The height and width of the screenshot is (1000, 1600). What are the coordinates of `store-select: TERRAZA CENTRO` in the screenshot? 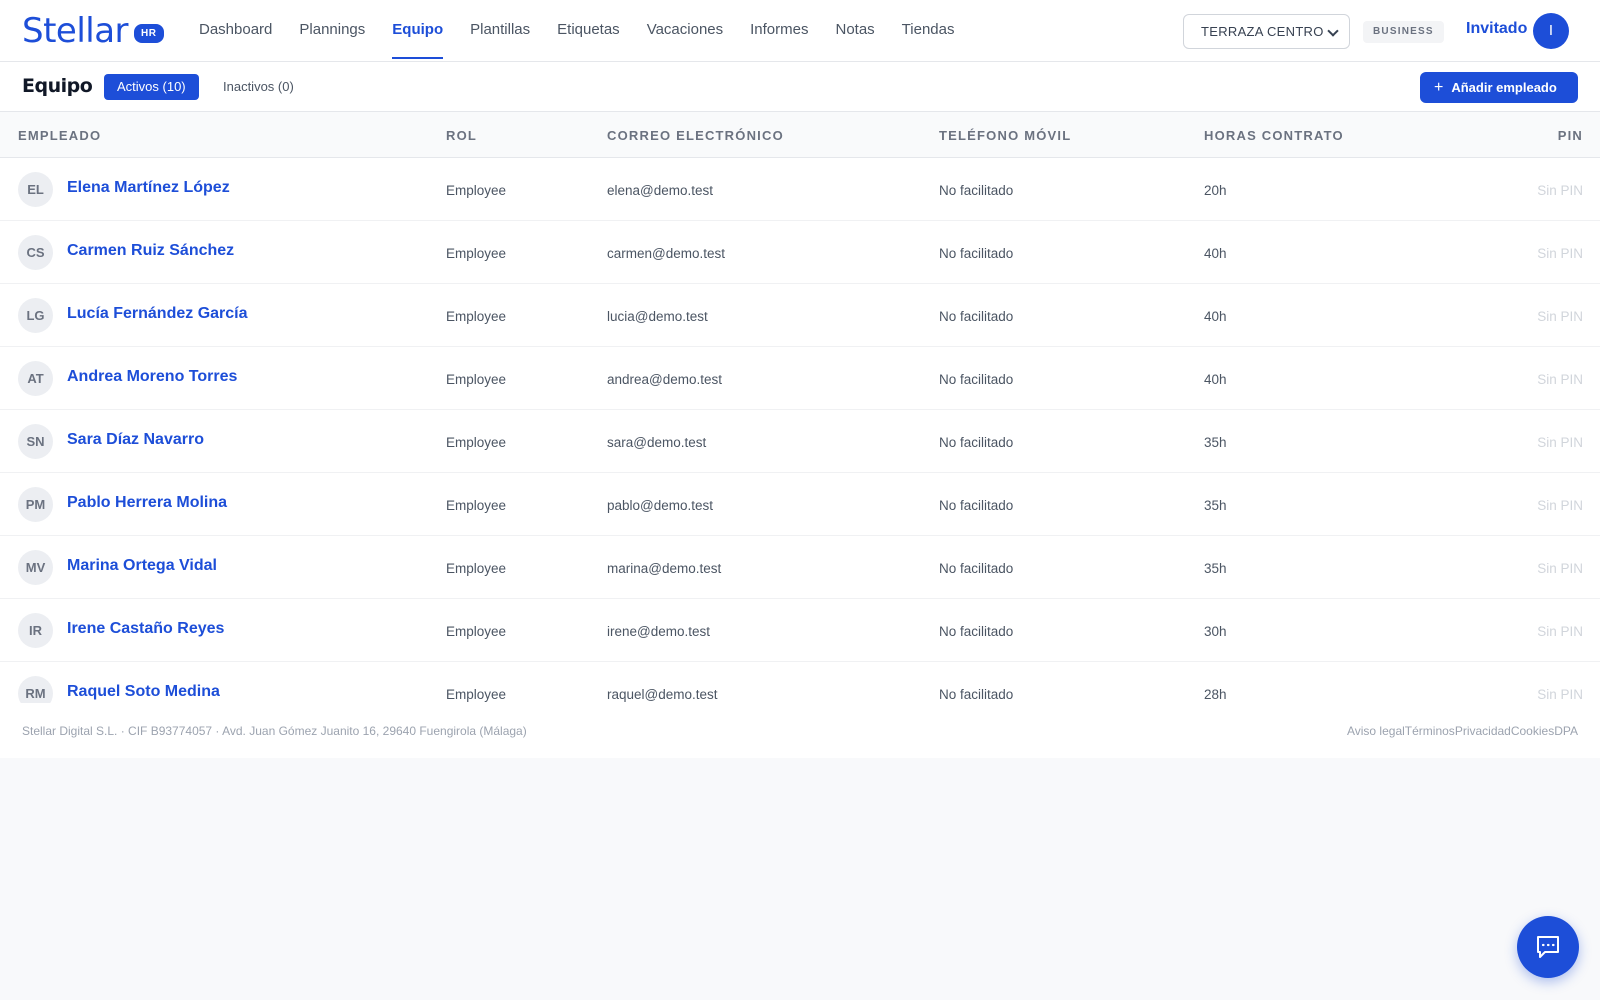 It's located at (1266, 31).